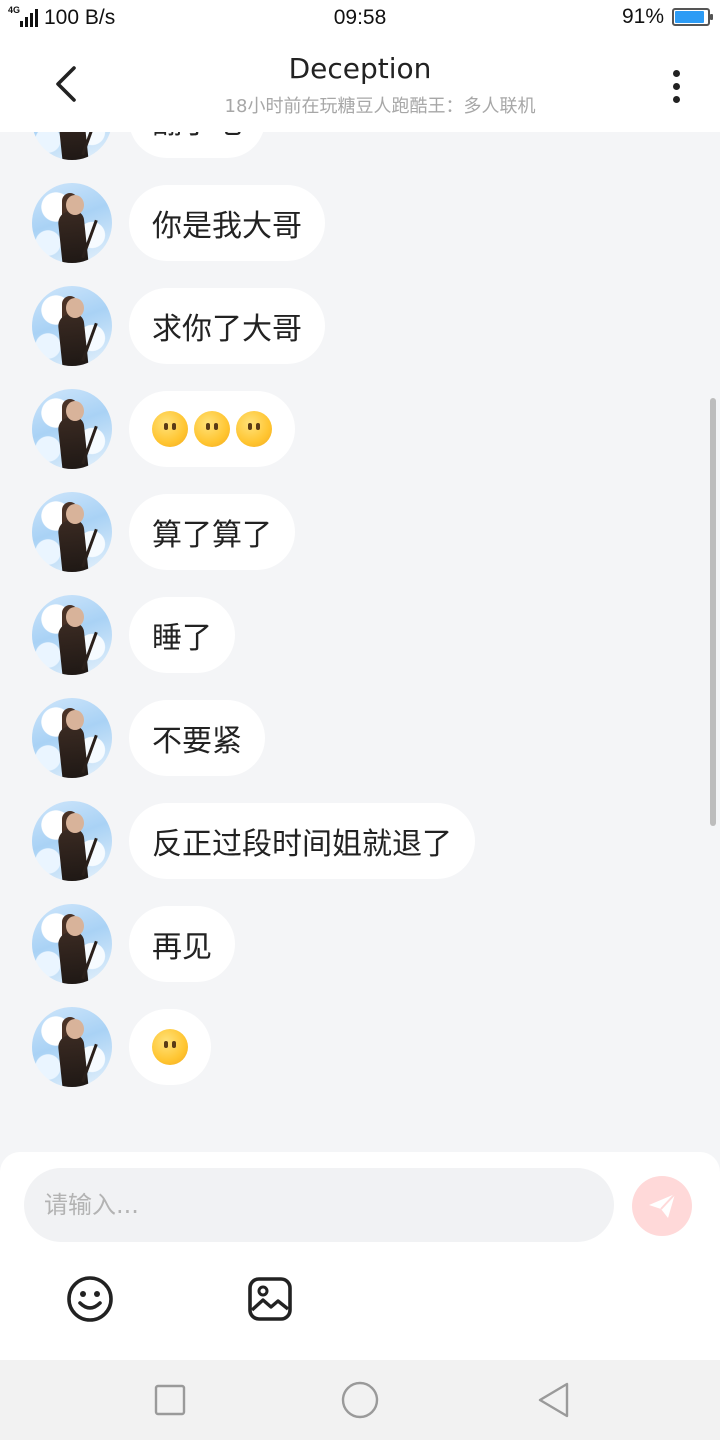 Image resolution: width=720 pixels, height=1440 pixels. I want to click on battery-percent: 91%, so click(642, 16).